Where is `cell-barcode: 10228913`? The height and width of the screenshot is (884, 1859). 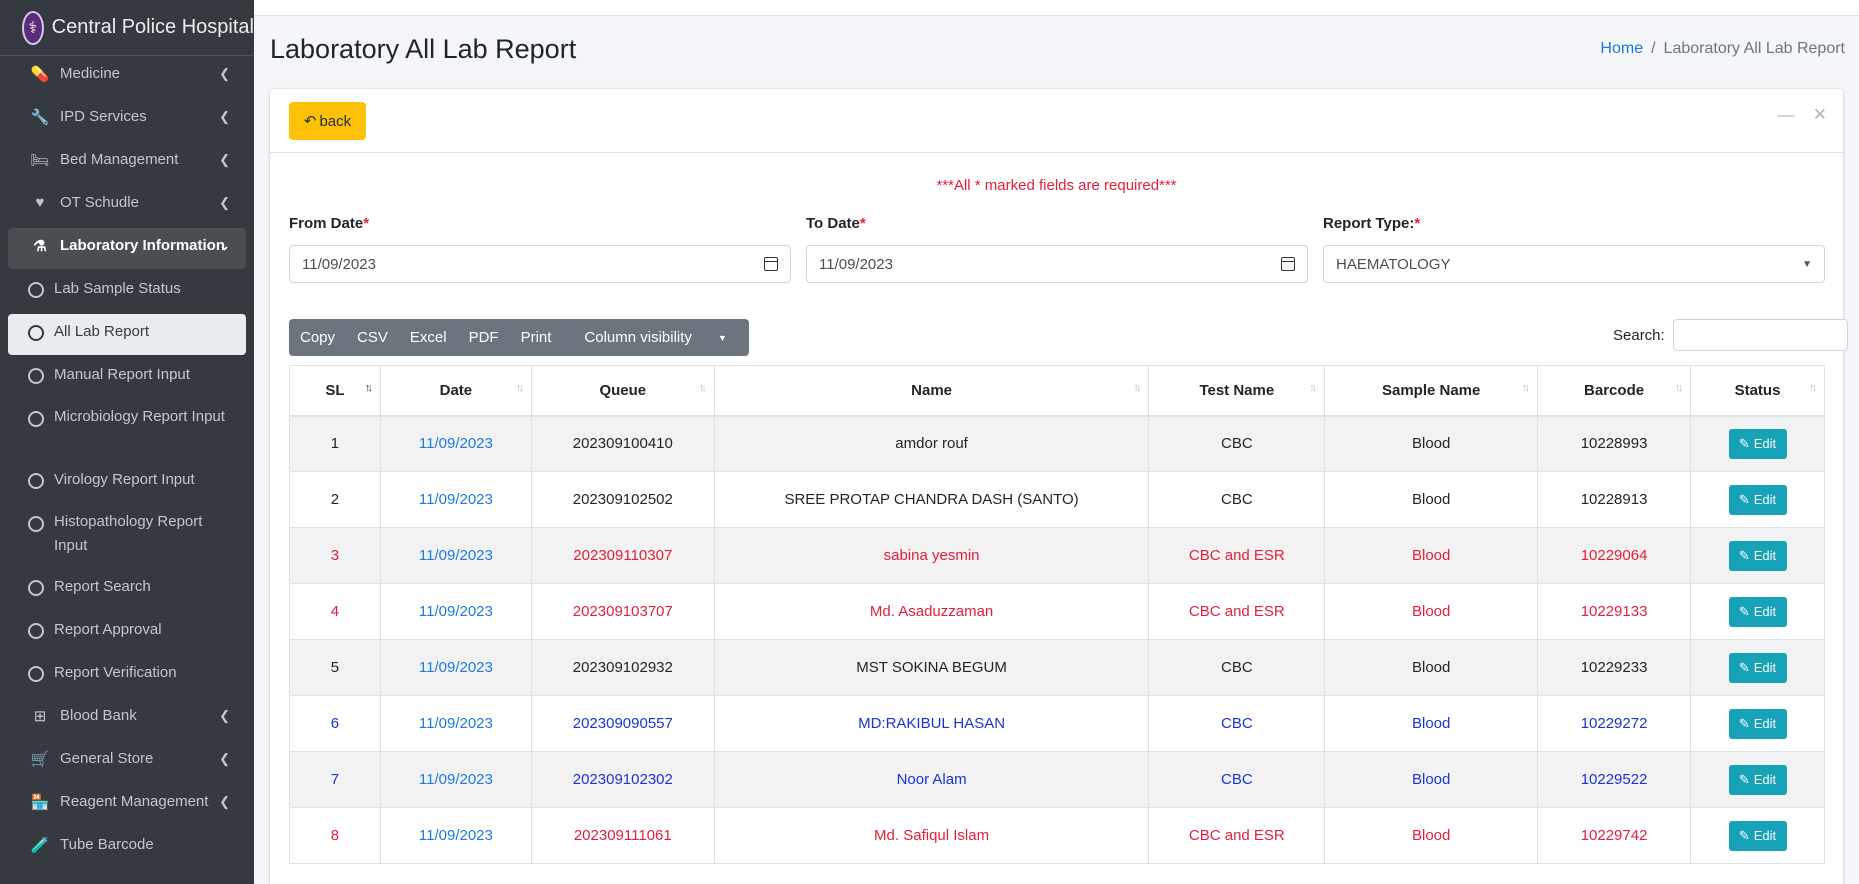 cell-barcode: 10228913 is located at coordinates (1614, 499).